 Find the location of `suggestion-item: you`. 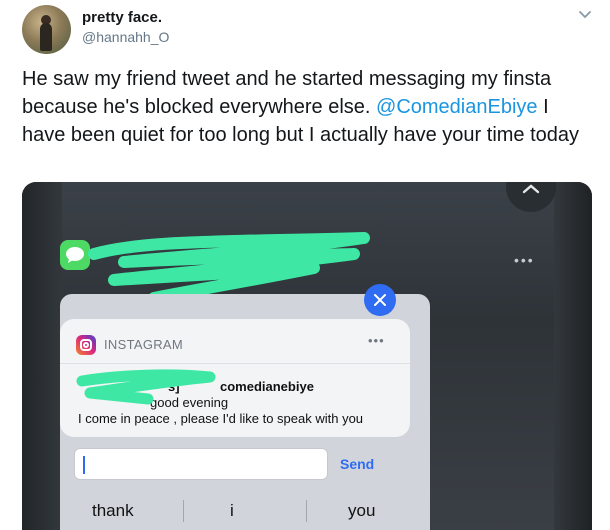

suggestion-item: you is located at coordinates (362, 510).